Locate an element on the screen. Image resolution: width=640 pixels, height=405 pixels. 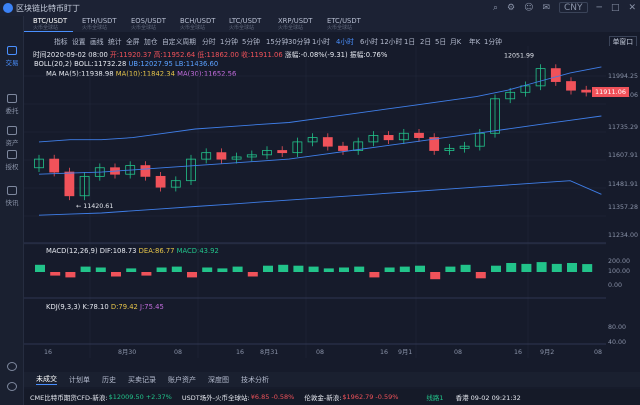
current-price-tag: 11911.06 is located at coordinates (611, 92).